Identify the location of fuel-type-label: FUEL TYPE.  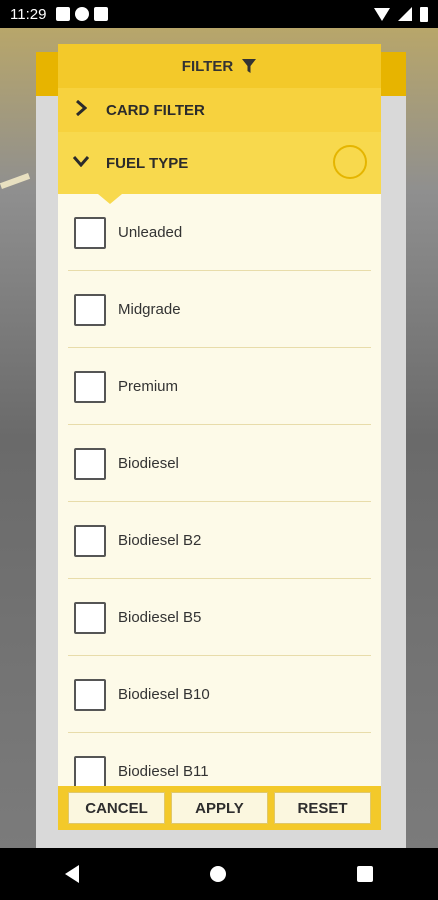
(147, 163).